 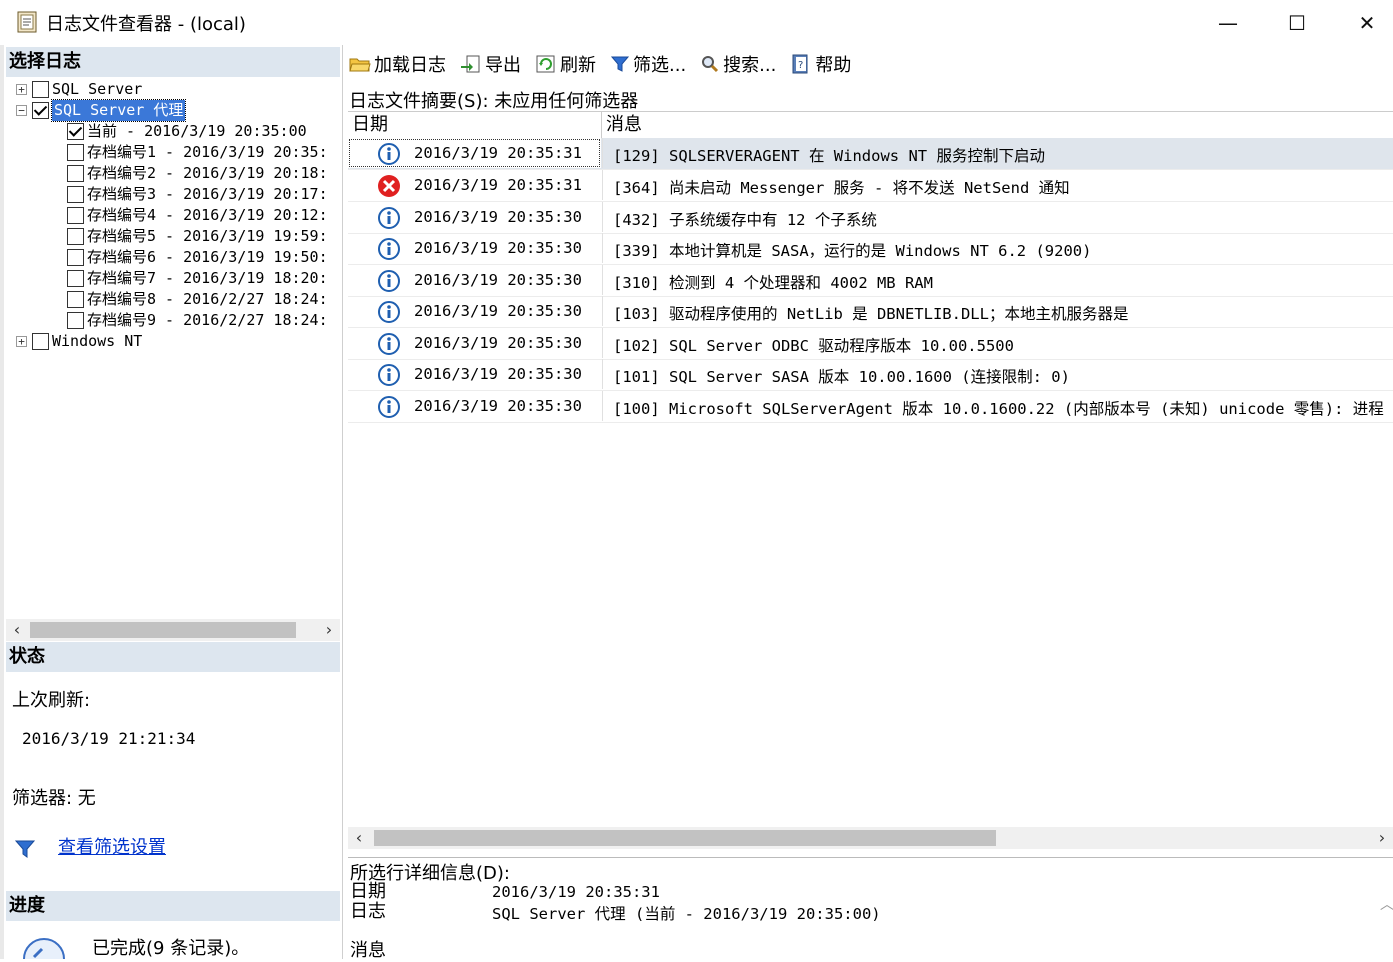 I want to click on help-book-icon: ?, so click(x=800, y=64).